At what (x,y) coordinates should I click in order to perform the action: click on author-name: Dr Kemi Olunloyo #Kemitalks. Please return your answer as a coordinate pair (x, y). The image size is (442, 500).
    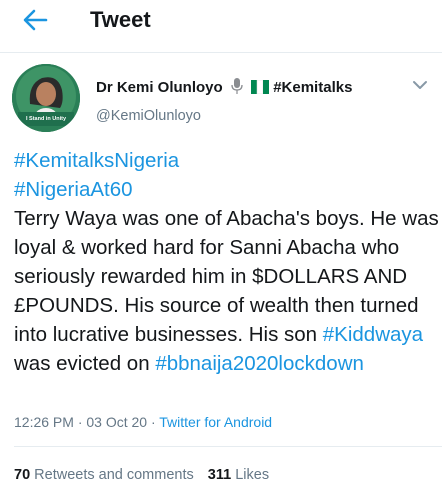
    Looking at the image, I should click on (224, 88).